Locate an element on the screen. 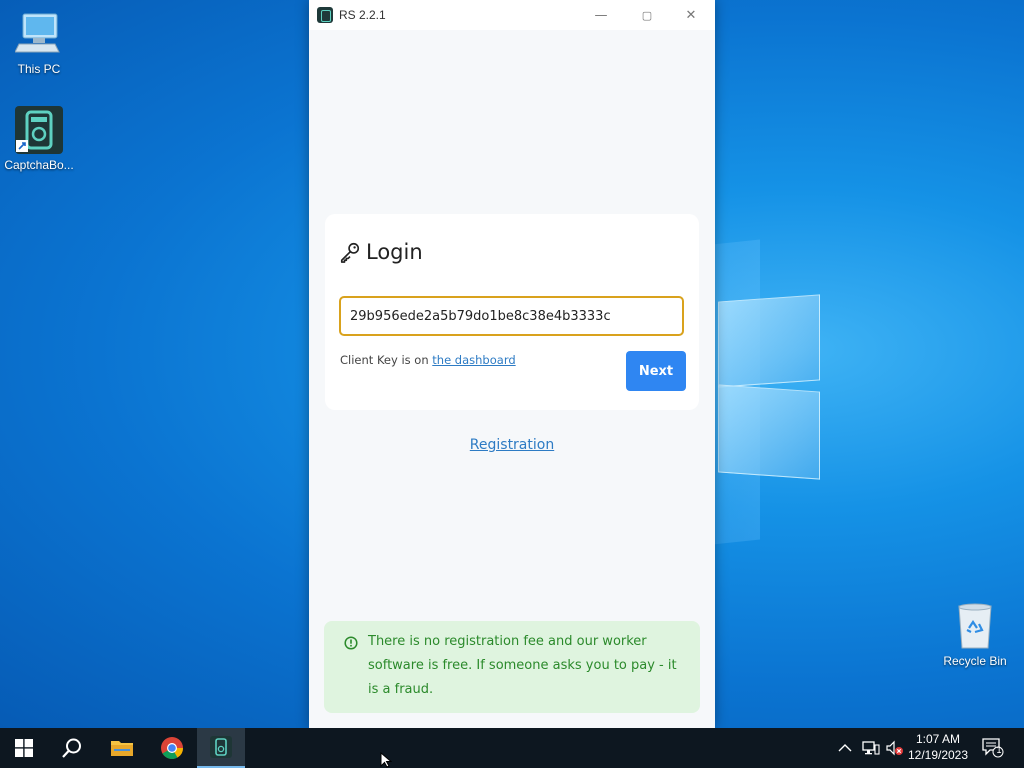  hint-text: Client Key is on is located at coordinates (386, 360).